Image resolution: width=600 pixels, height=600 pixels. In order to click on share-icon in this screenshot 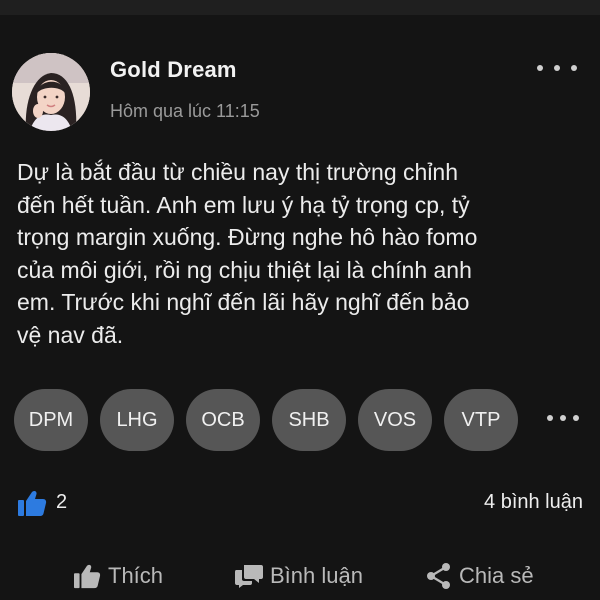, I will do `click(438, 576)`.